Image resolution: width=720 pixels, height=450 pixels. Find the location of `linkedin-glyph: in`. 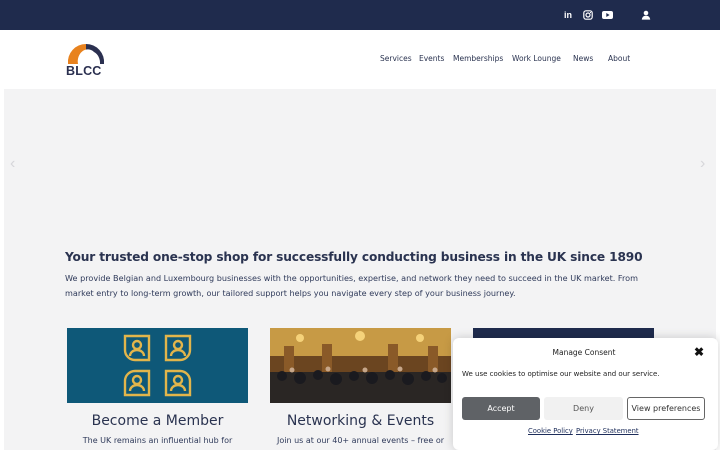

linkedin-glyph: in is located at coordinates (568, 15).